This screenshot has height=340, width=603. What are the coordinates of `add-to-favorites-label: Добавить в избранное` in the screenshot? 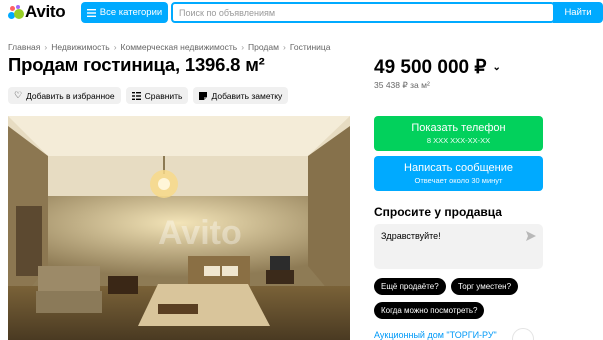 It's located at (70, 95).